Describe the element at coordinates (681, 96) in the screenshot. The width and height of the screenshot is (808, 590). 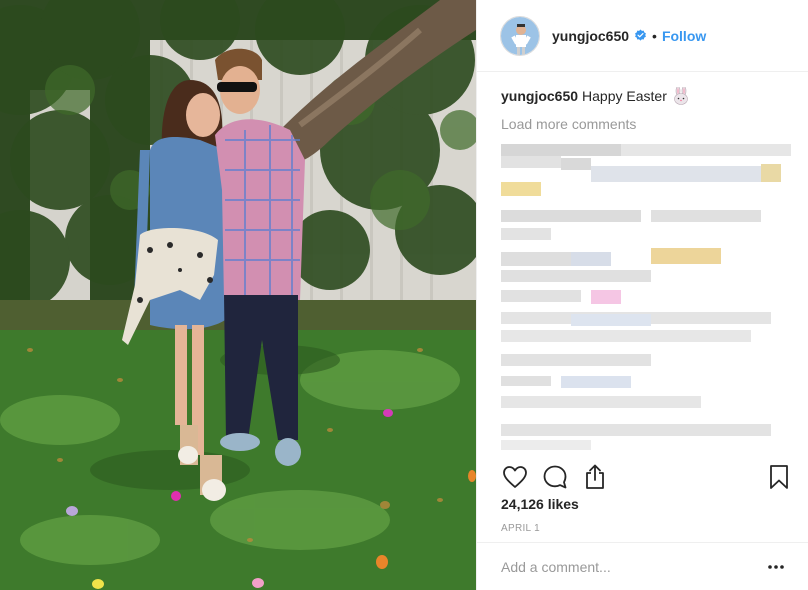
I see `bunny-face-icon` at that location.